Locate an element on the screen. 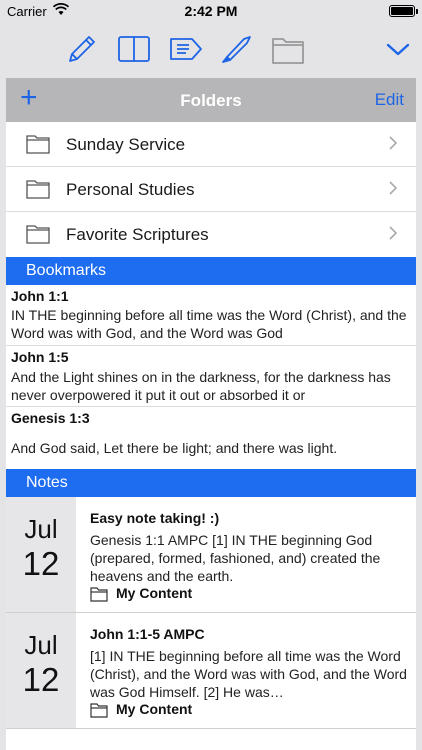  folder-label: Favorite Scriptures is located at coordinates (137, 234).